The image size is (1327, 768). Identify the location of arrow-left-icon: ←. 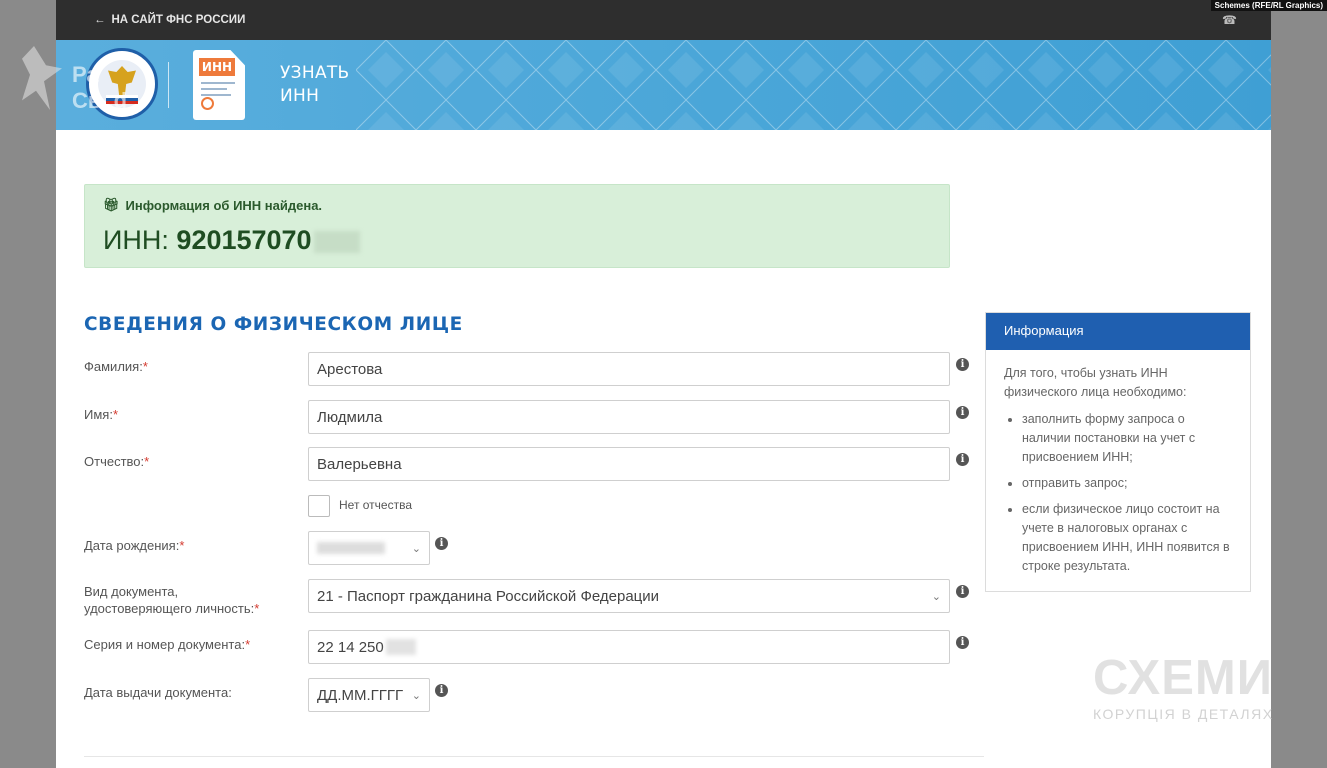
(100, 20).